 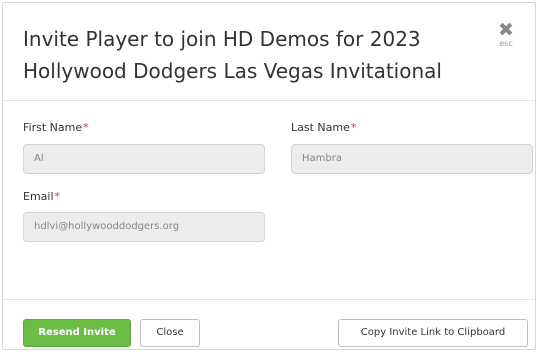 I want to click on first-name-label: First Name*, so click(x=56, y=127).